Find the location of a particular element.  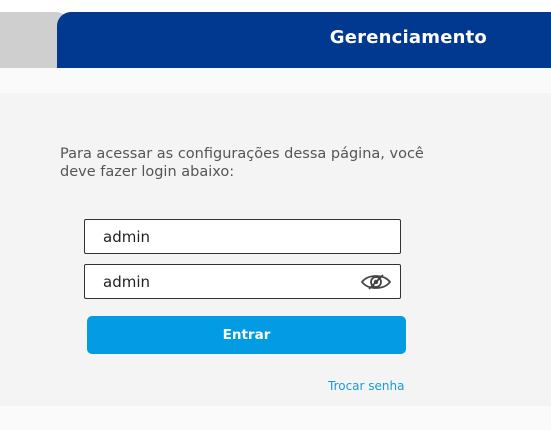

login-button: Entrar is located at coordinates (246, 335).